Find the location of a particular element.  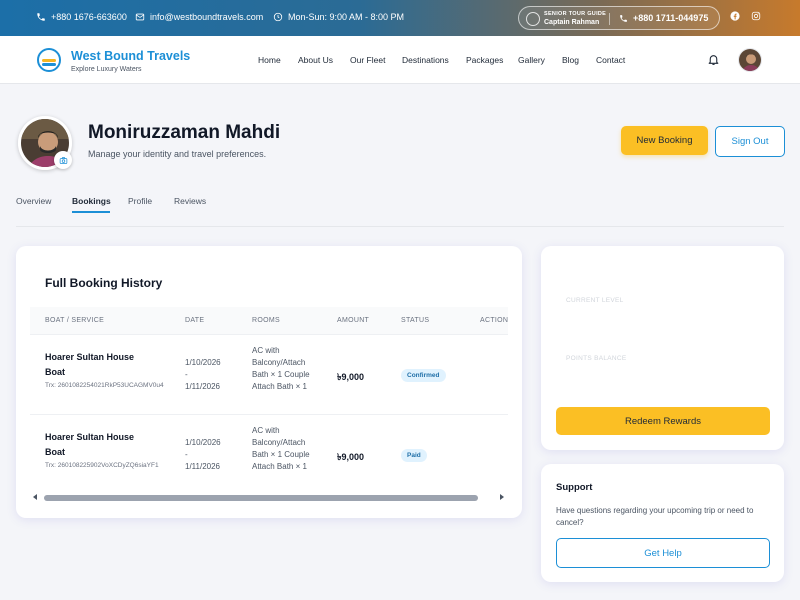

nav-item-home: Home is located at coordinates (269, 60).